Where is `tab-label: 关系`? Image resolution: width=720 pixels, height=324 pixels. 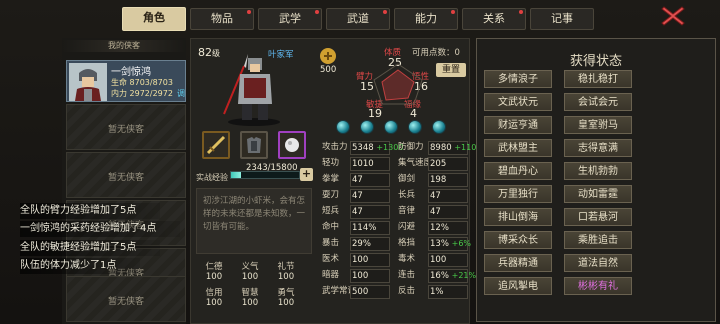
tab-label: 关系 is located at coordinates (494, 18).